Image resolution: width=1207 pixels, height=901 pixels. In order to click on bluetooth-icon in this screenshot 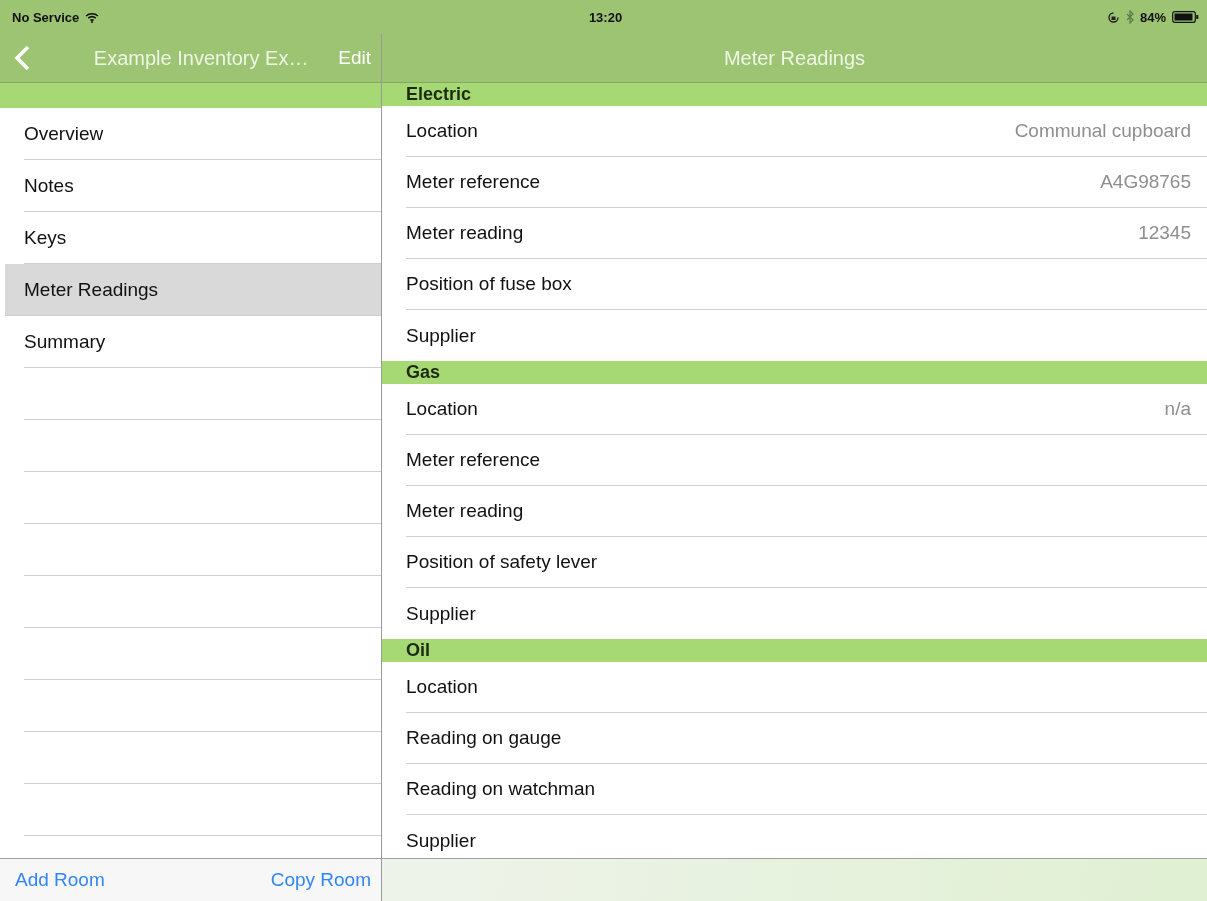, I will do `click(1129, 17)`.